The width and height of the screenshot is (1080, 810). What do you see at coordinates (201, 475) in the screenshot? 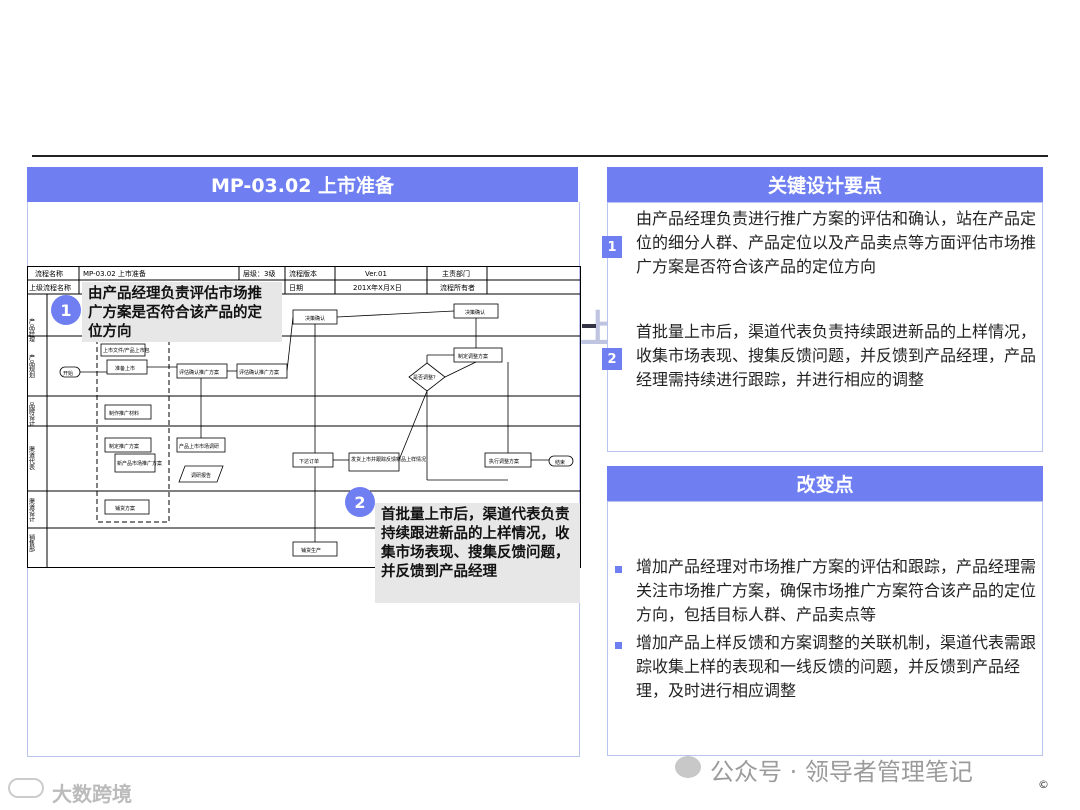
I see `fc-box: 调研报告` at bounding box center [201, 475].